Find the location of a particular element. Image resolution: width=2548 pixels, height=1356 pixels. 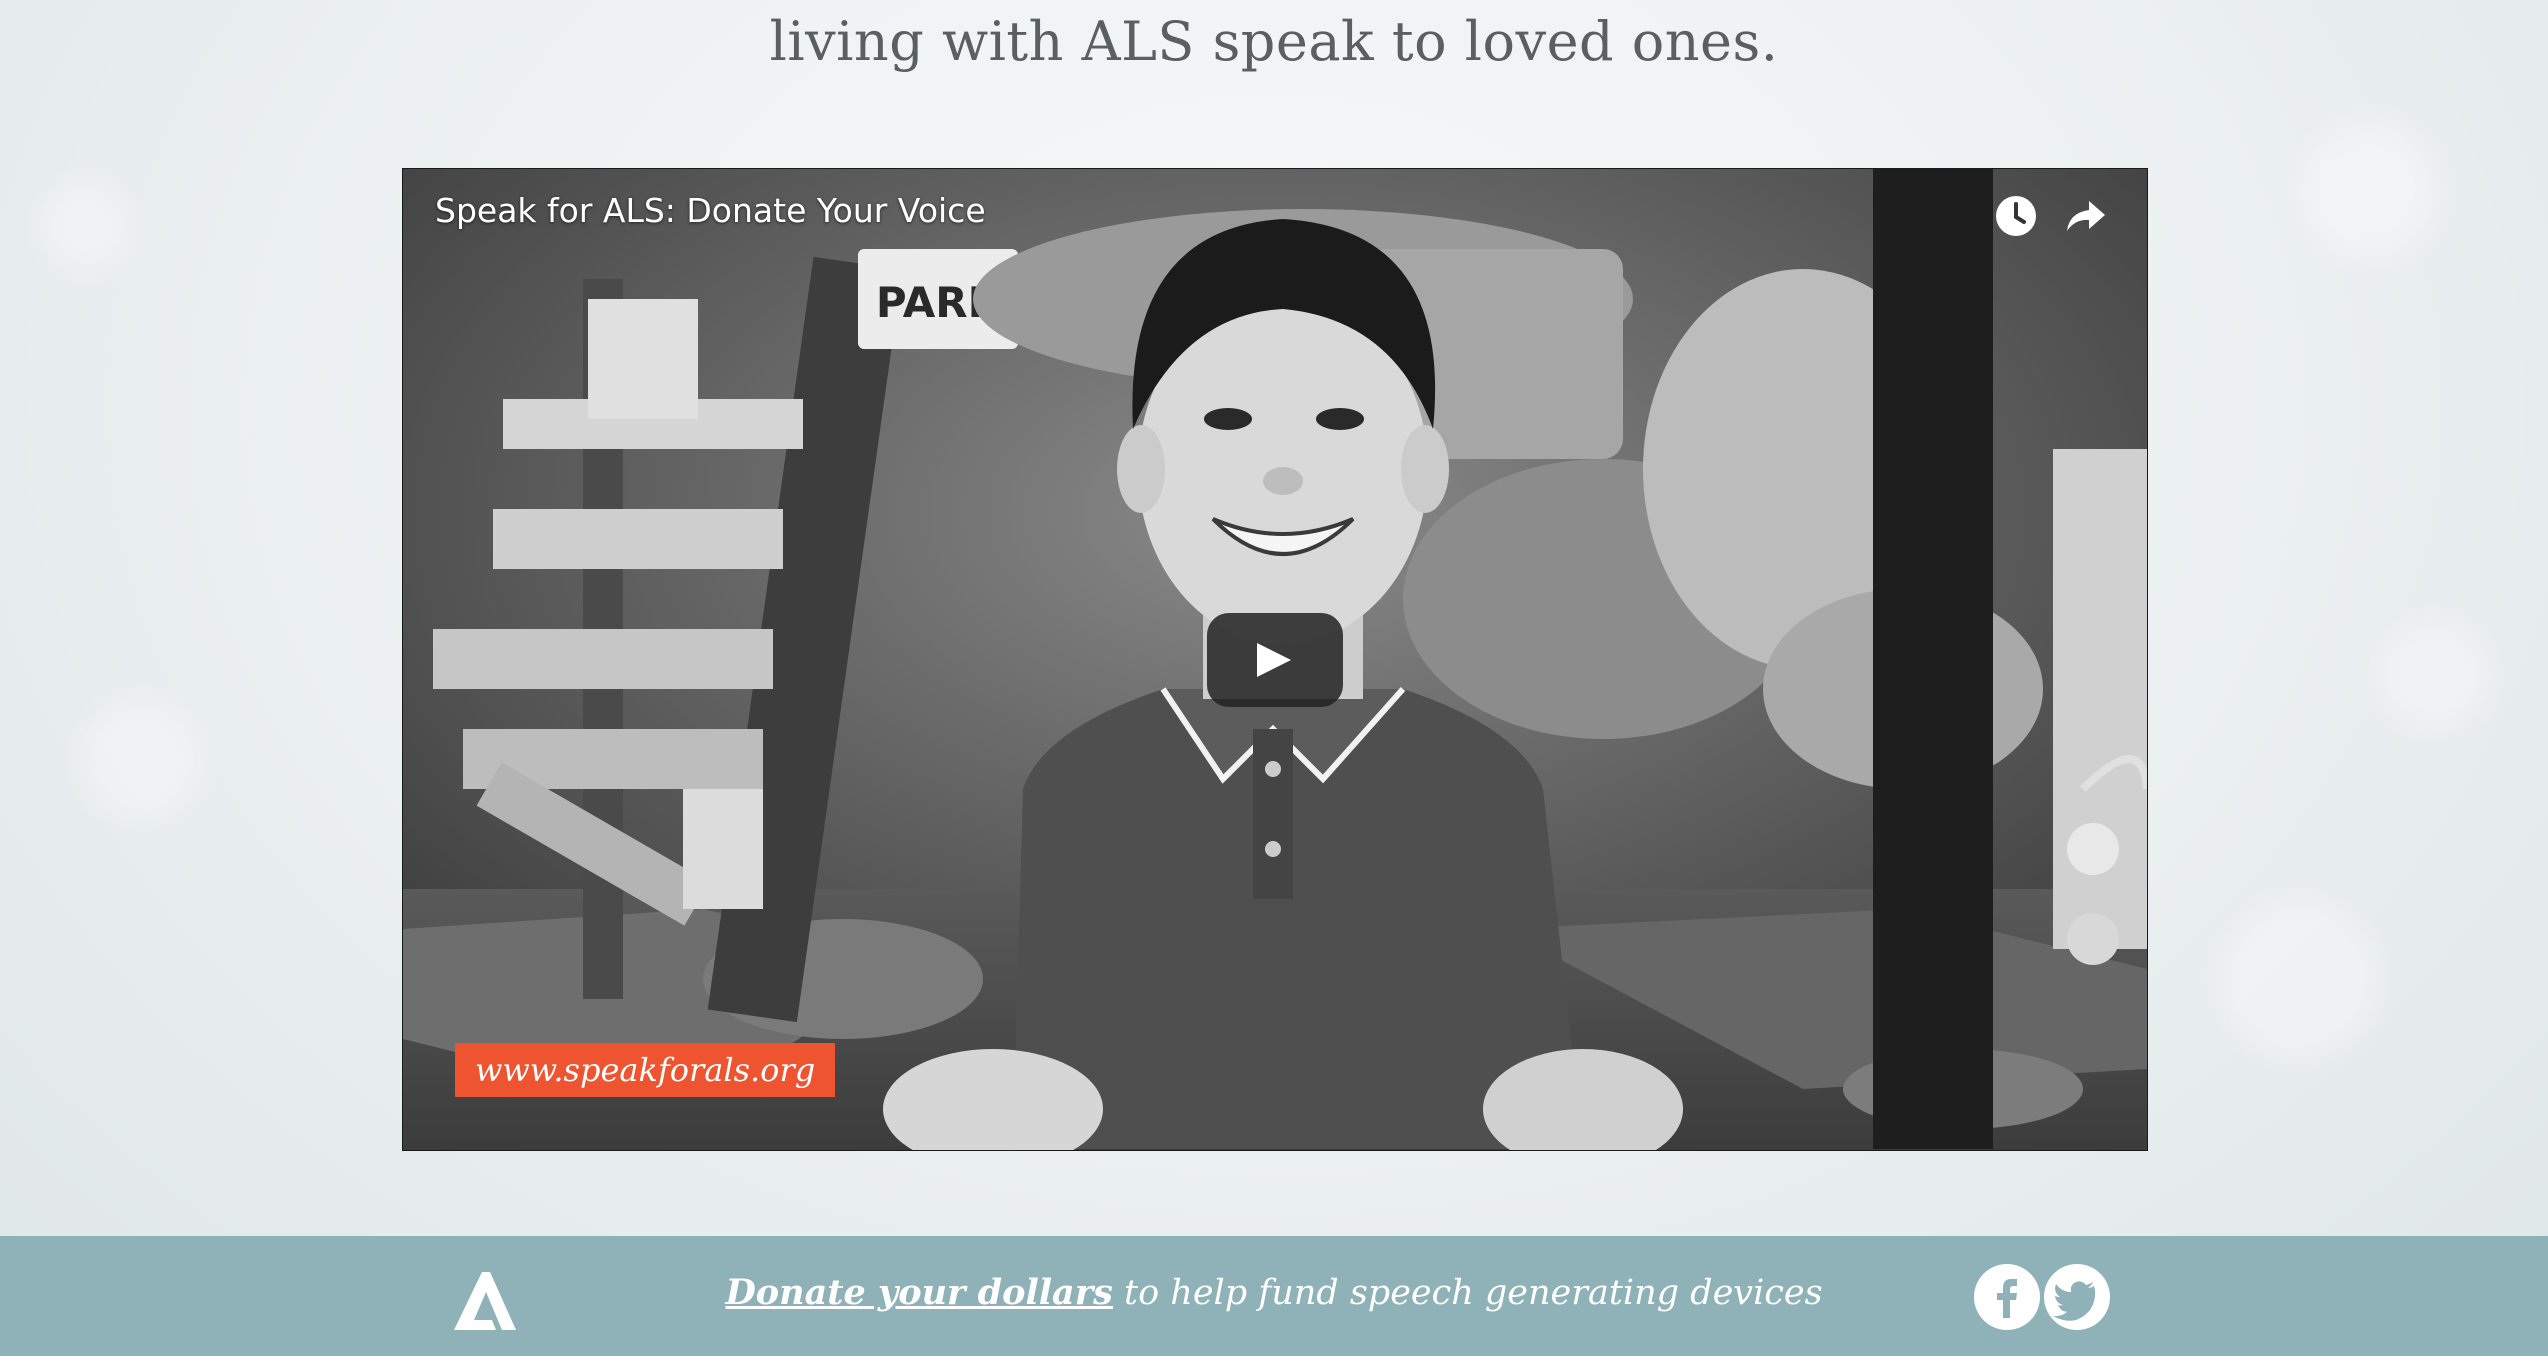

play-icon is located at coordinates (1274, 660).